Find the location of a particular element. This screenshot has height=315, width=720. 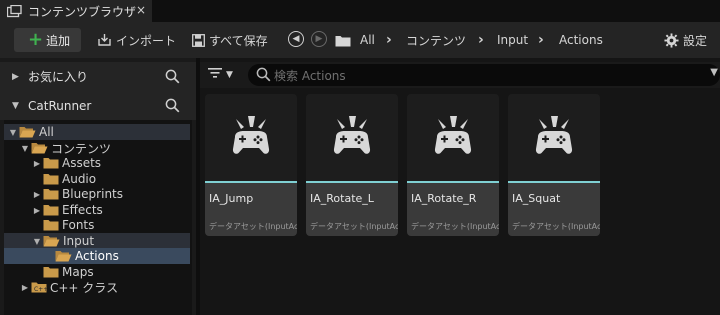

gear-icon is located at coordinates (671, 40).